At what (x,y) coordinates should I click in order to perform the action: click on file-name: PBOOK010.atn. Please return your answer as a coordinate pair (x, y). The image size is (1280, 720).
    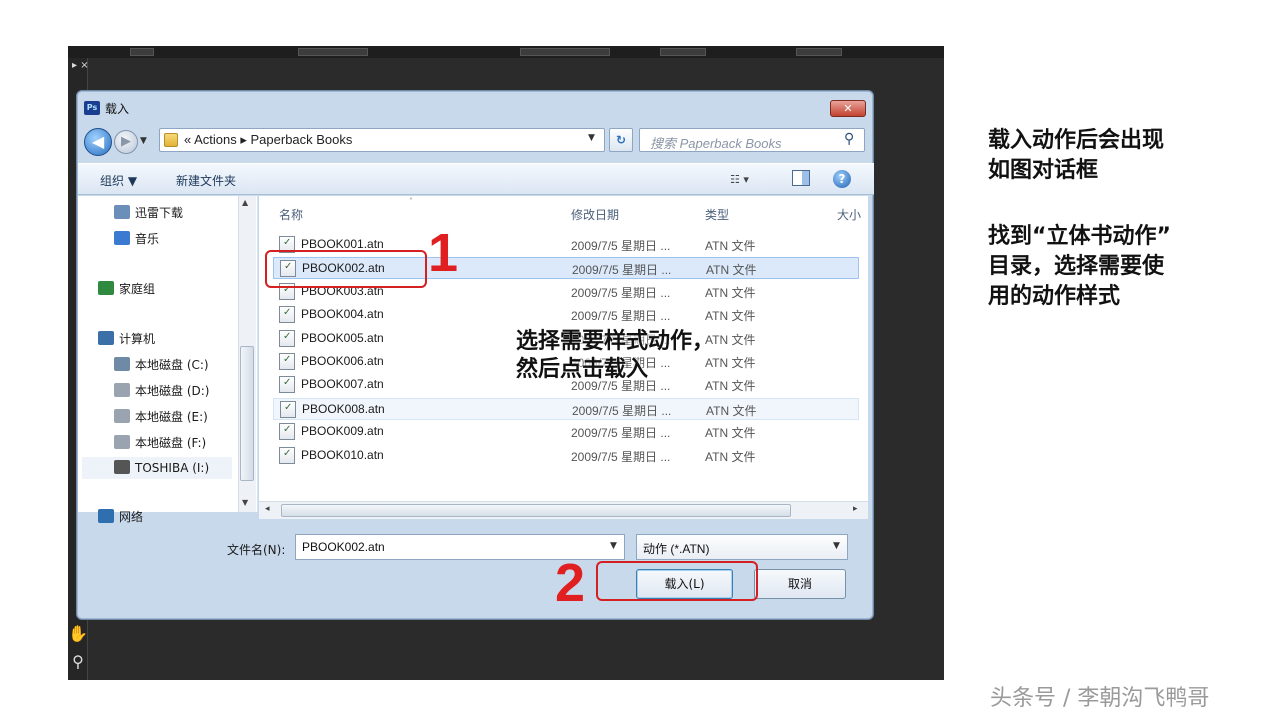
    Looking at the image, I should click on (342, 454).